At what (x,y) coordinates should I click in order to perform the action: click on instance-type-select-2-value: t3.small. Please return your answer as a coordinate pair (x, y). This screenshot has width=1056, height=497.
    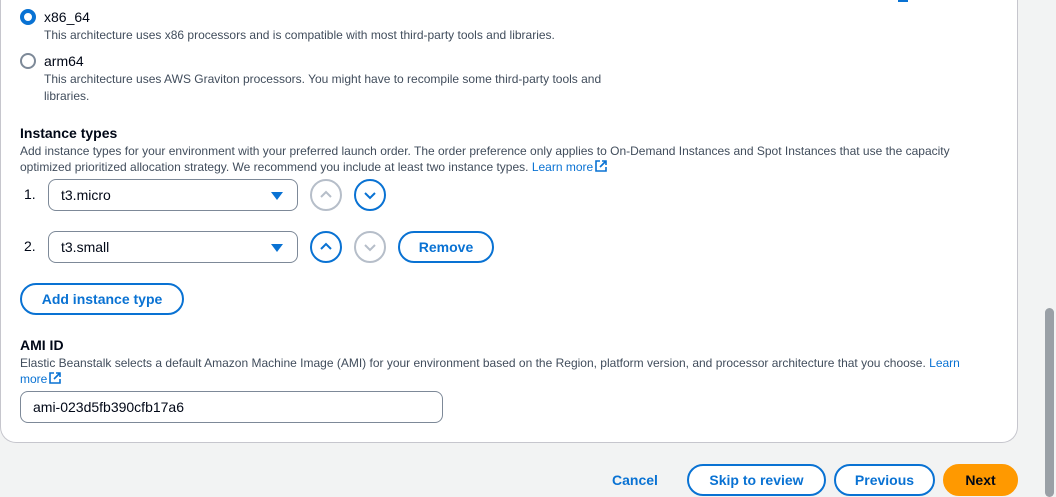
    Looking at the image, I should click on (85, 247).